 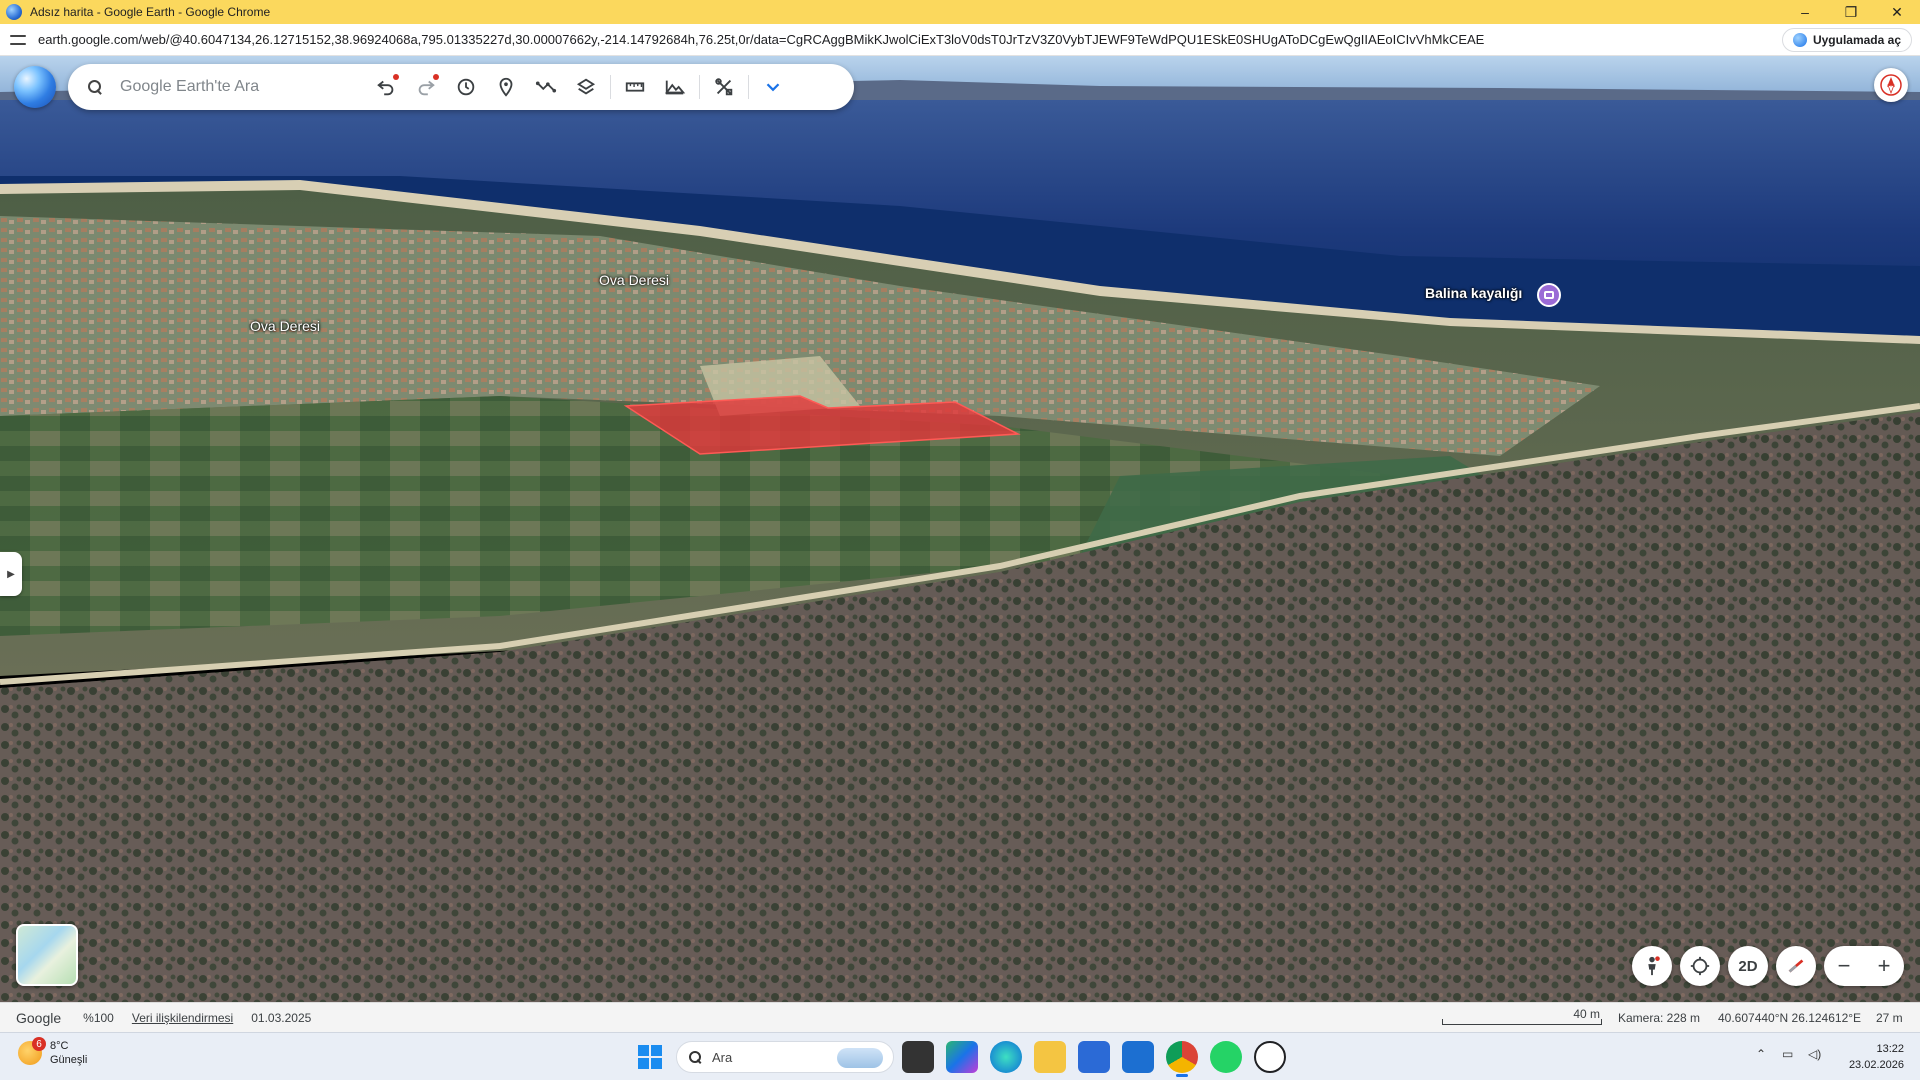 What do you see at coordinates (69, 1060) in the screenshot?
I see `weather-desc: Güneşli` at bounding box center [69, 1060].